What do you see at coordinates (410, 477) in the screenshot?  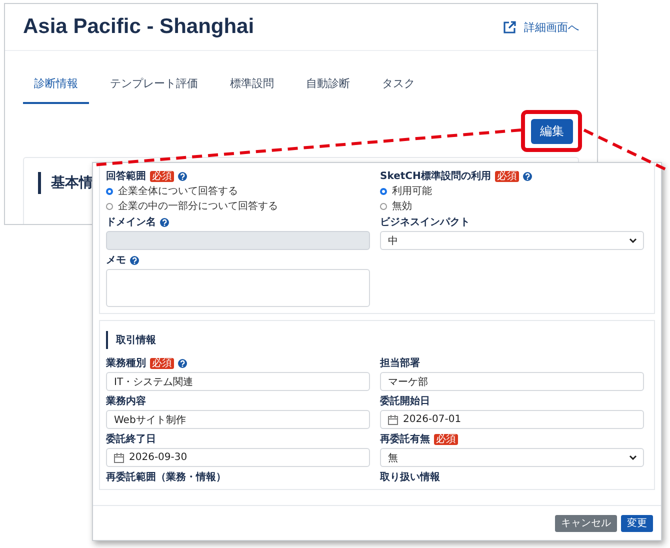 I see `field-label: 取り扱い情報` at bounding box center [410, 477].